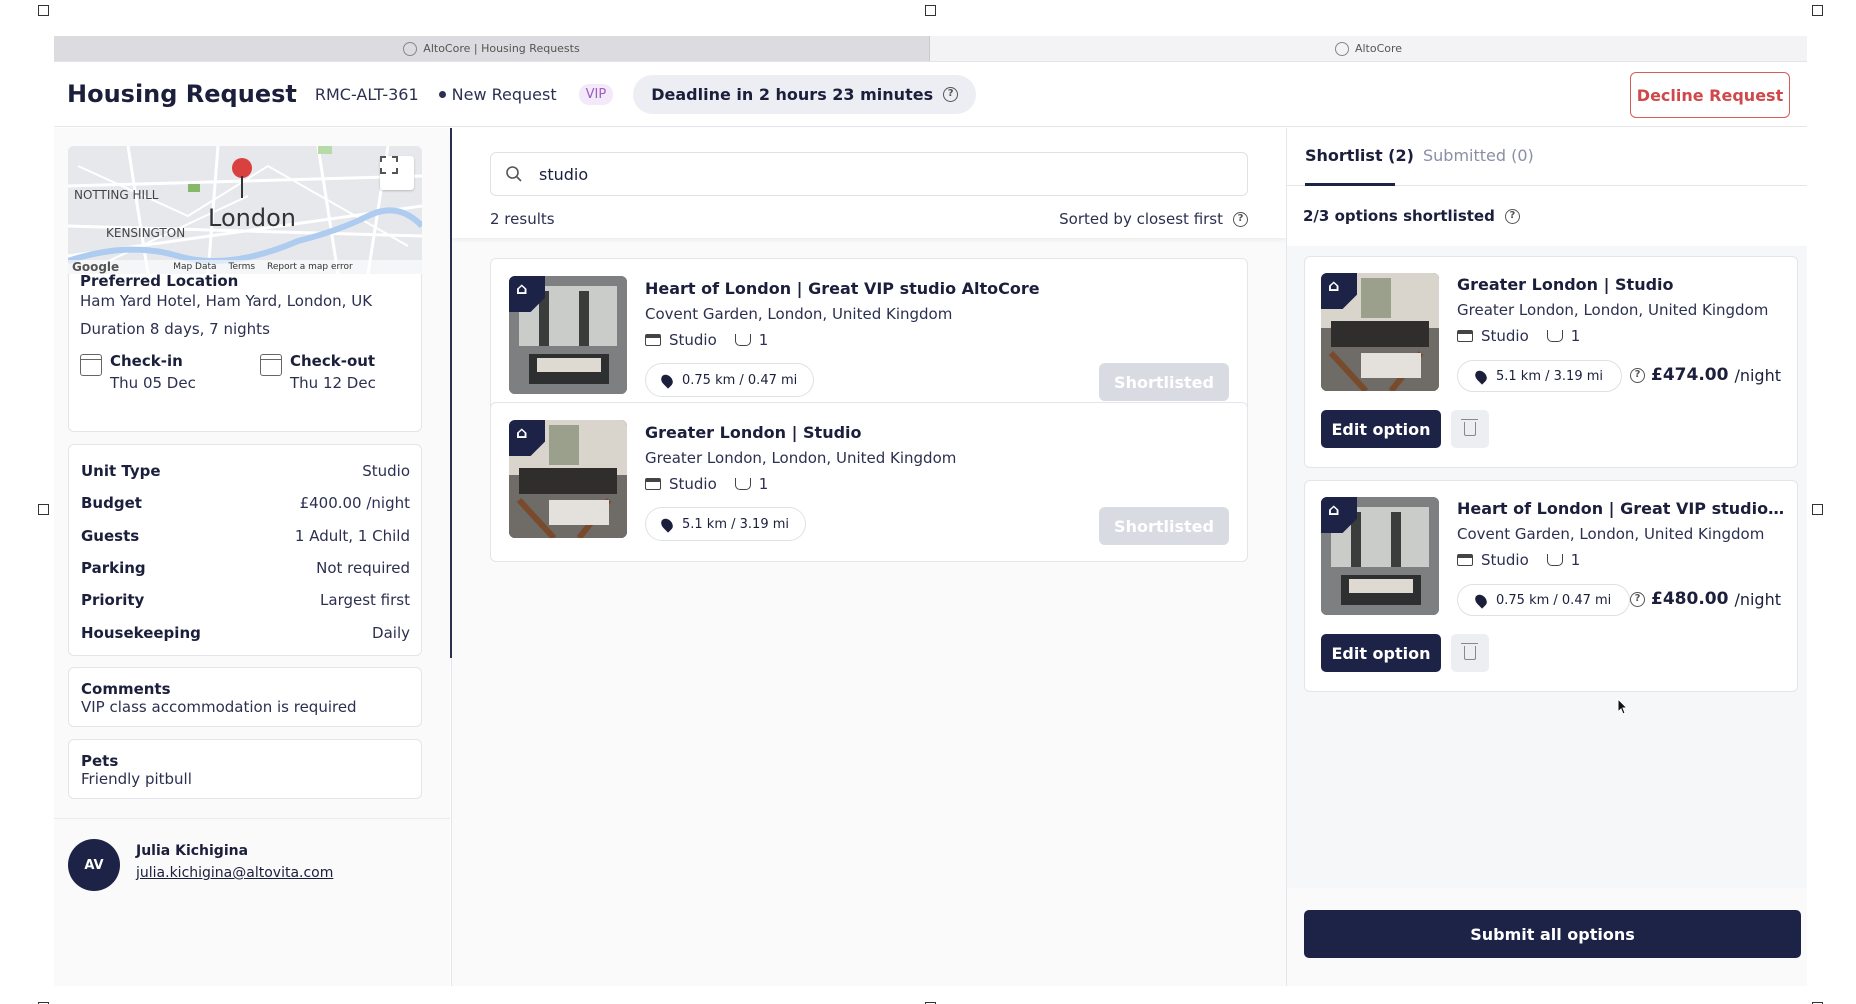 This screenshot has width=1856, height=1004. Describe the element at coordinates (333, 361) in the screenshot. I see `checkout-label: Check-out` at that location.